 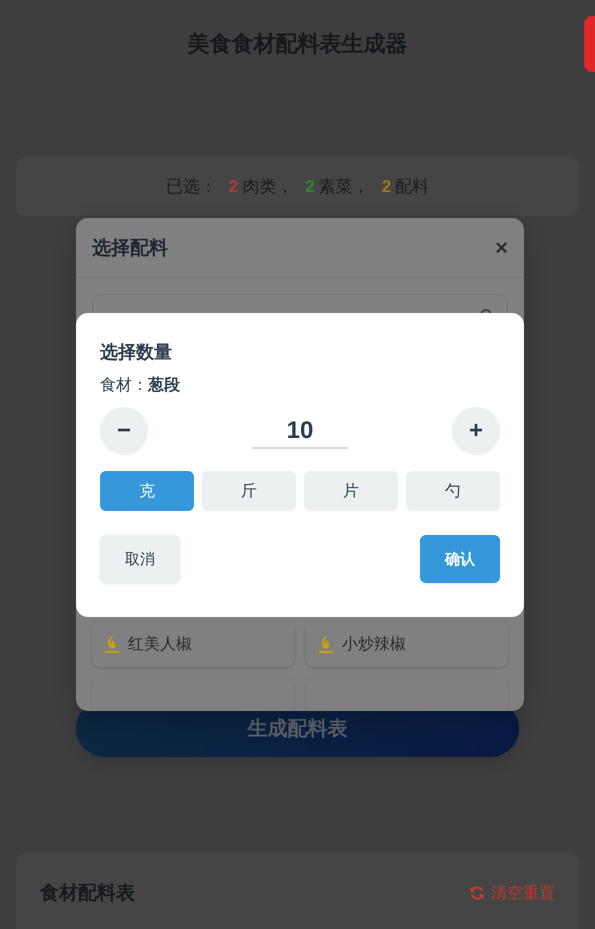 I want to click on cancel-button: 取消, so click(x=140, y=559).